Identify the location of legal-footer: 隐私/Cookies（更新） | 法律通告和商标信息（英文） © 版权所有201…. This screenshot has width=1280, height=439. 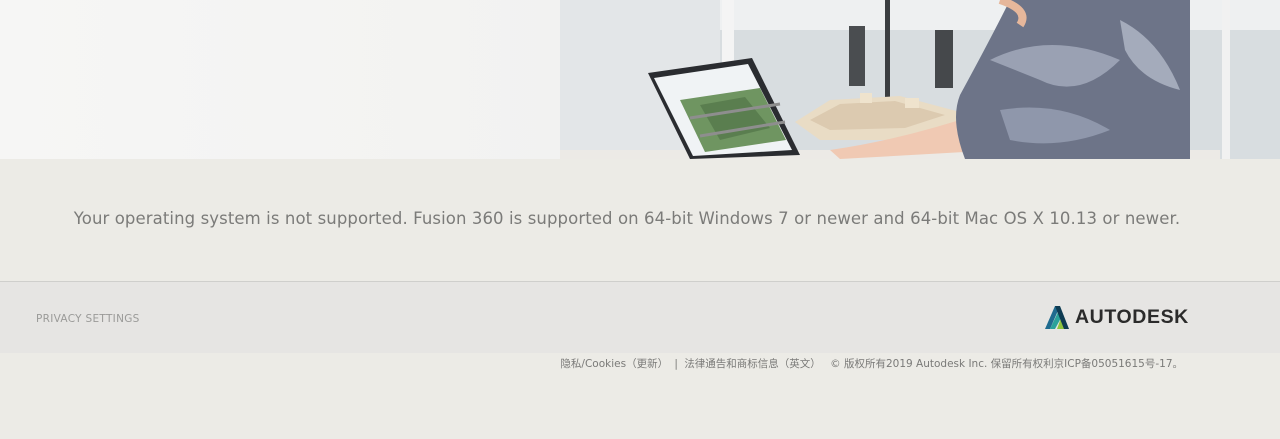
(591, 363).